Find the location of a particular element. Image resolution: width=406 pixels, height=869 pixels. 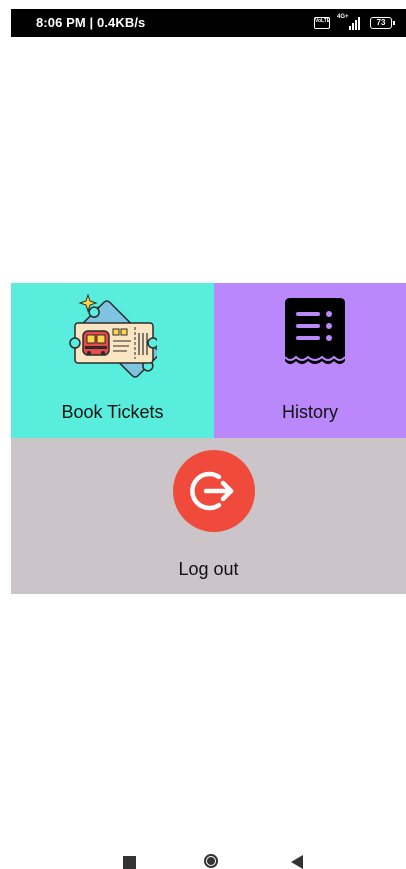

network-type-label: 4G+ is located at coordinates (343, 17).